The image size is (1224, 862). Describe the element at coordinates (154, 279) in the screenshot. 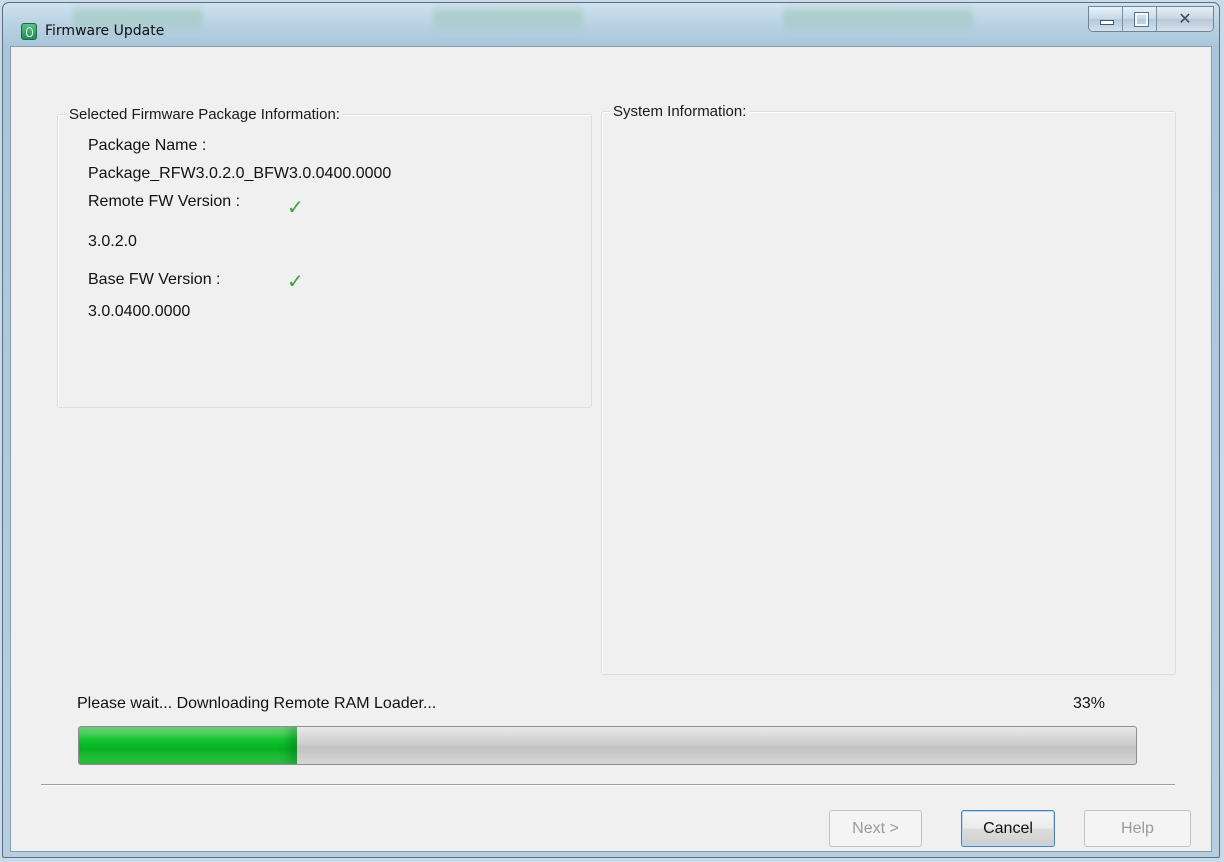

I see `base-fw-label: Base FW Version :` at that location.